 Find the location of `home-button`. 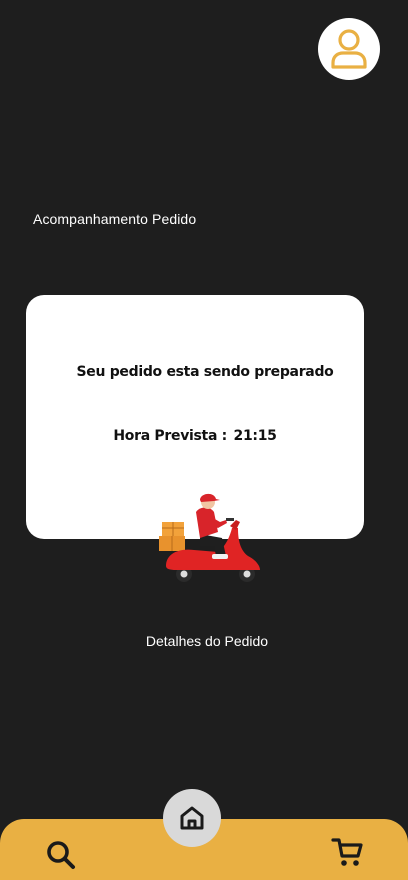

home-button is located at coordinates (192, 818).